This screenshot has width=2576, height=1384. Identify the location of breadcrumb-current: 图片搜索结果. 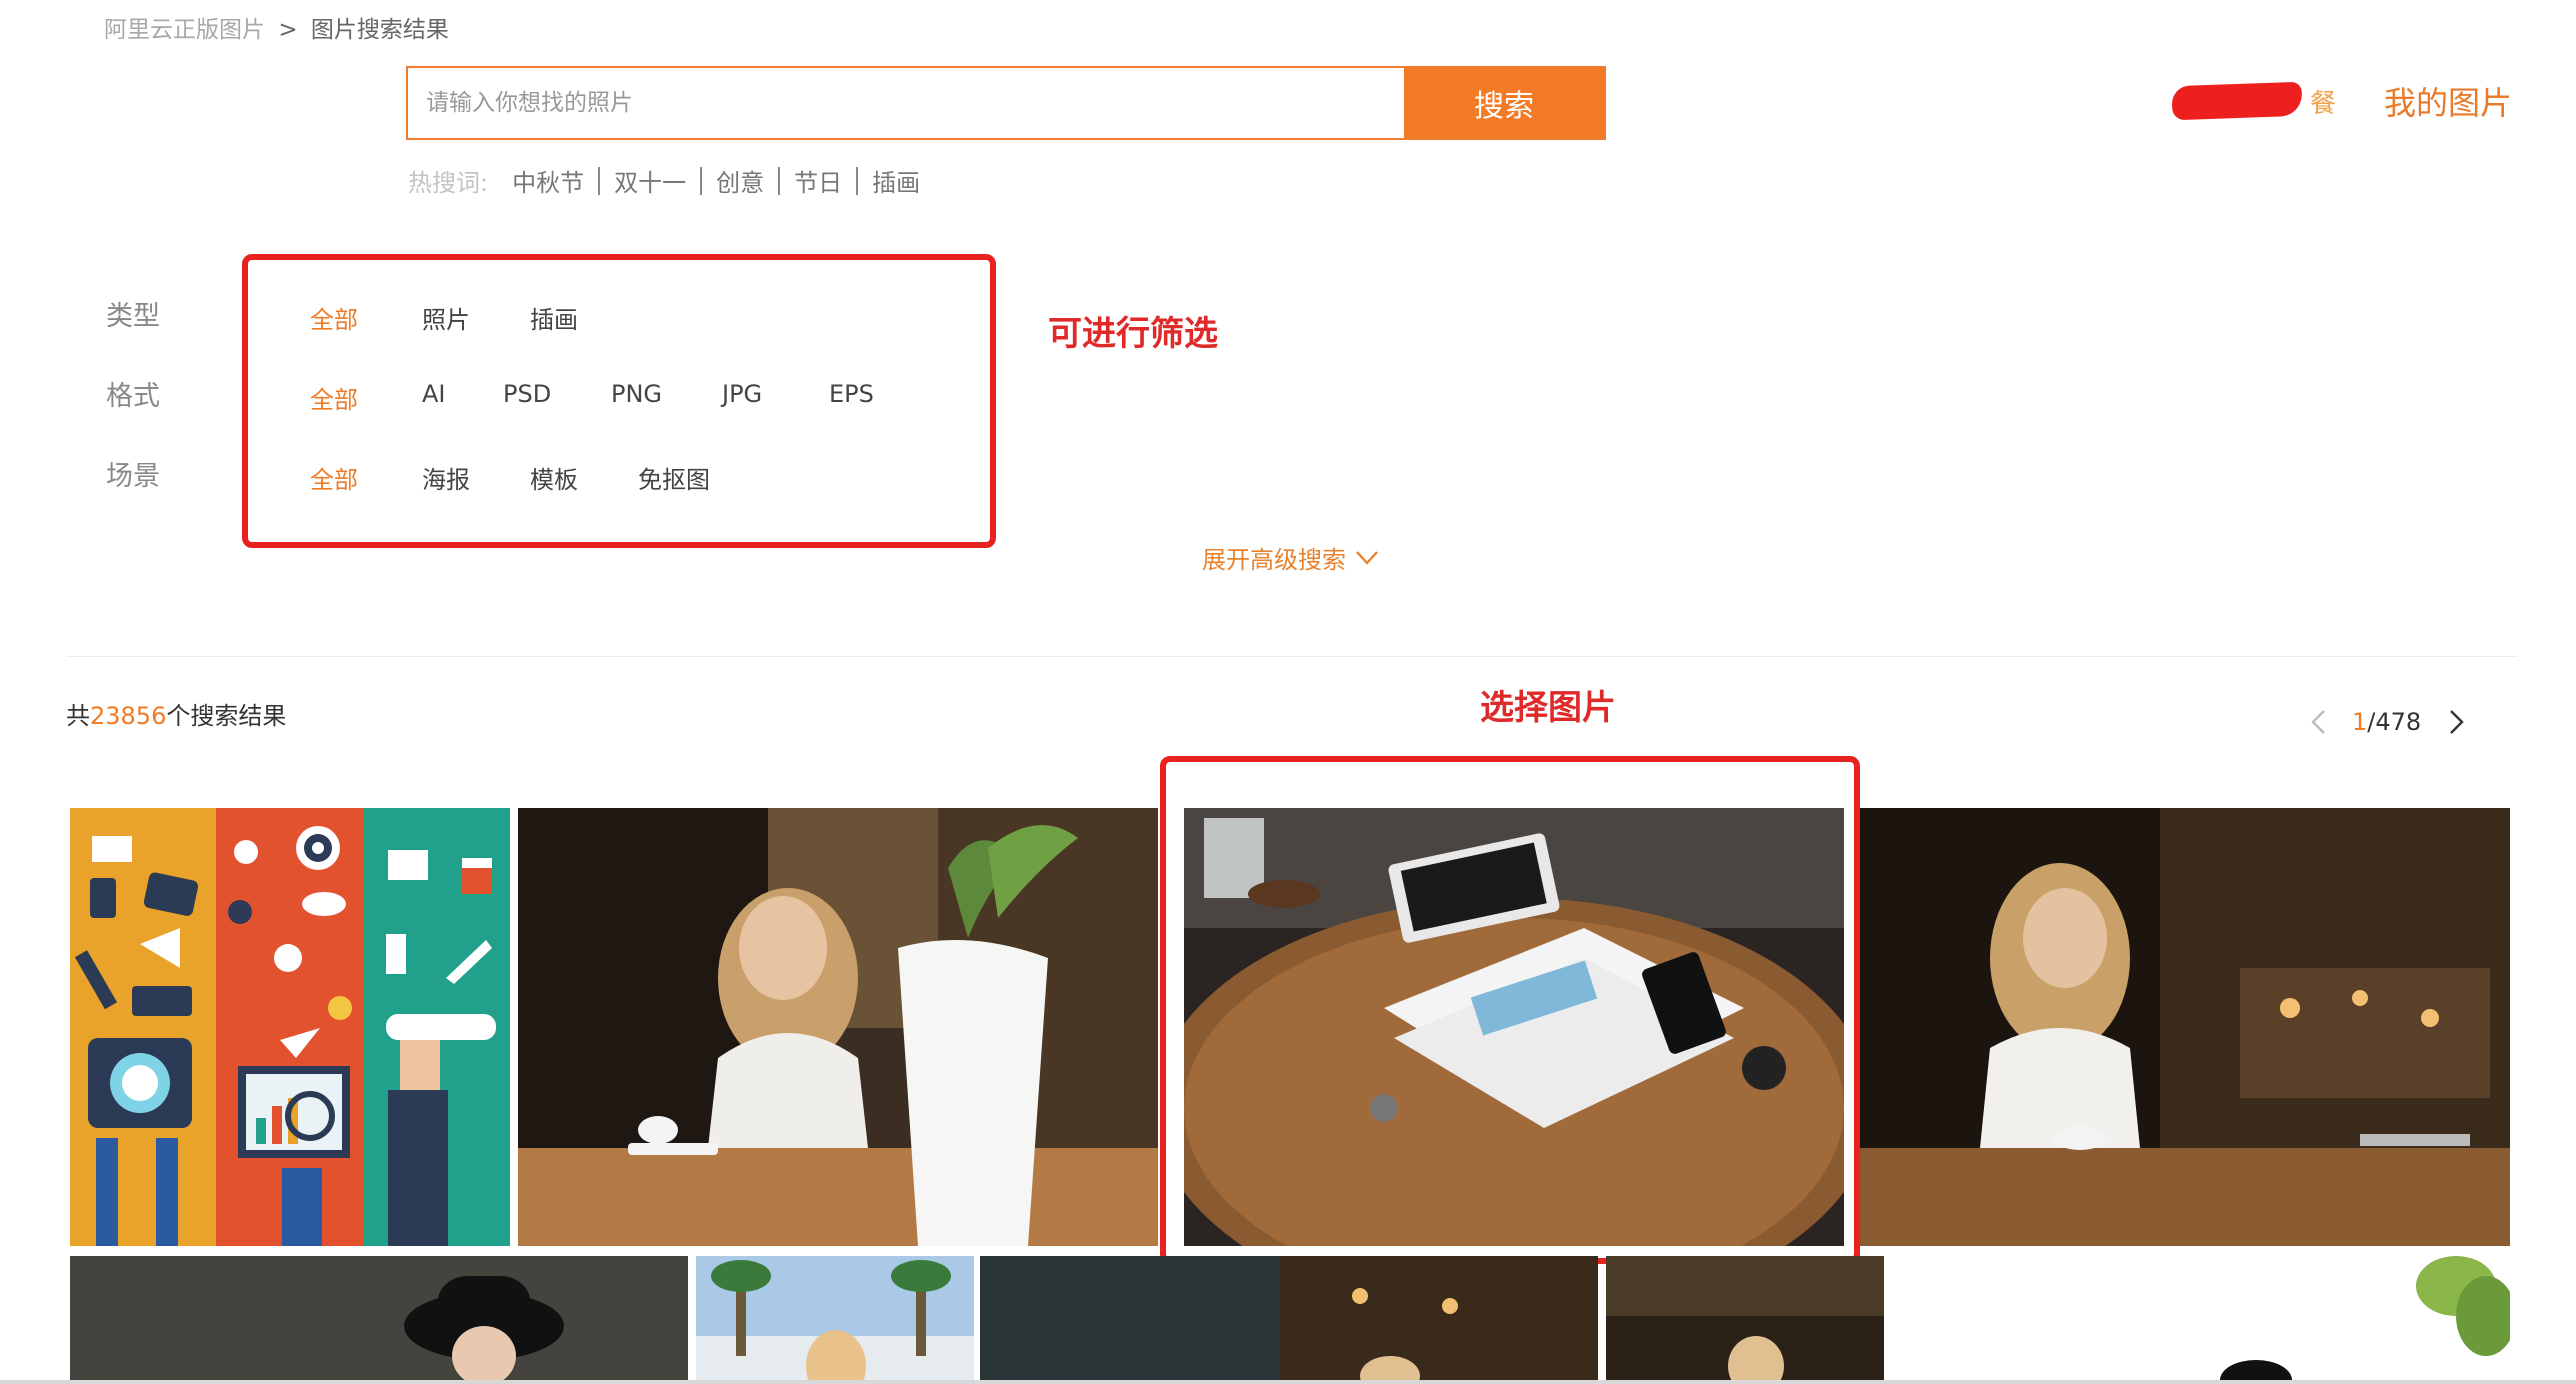
(379, 30).